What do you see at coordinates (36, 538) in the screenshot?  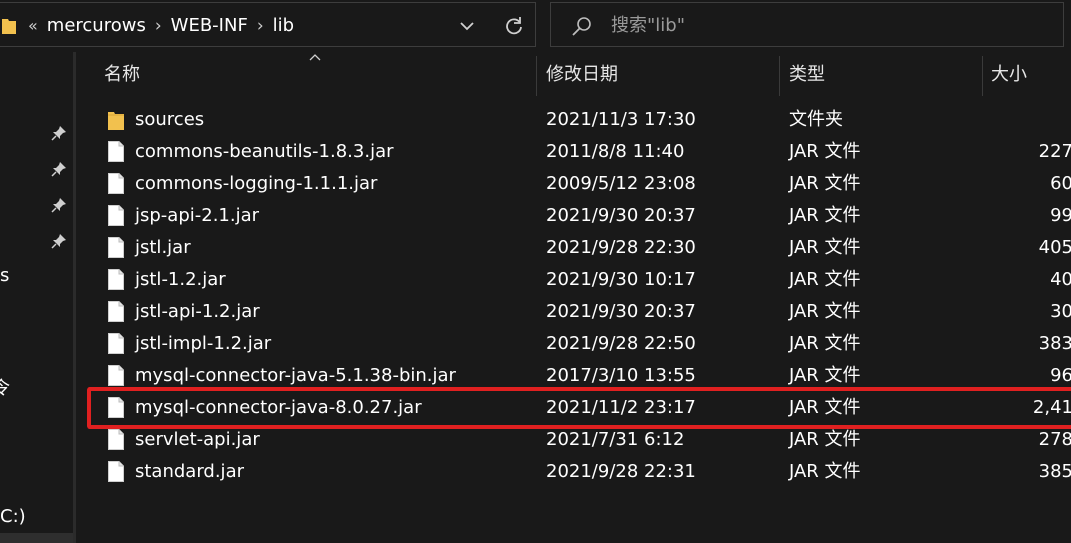 I see `nav-item-selected` at bounding box center [36, 538].